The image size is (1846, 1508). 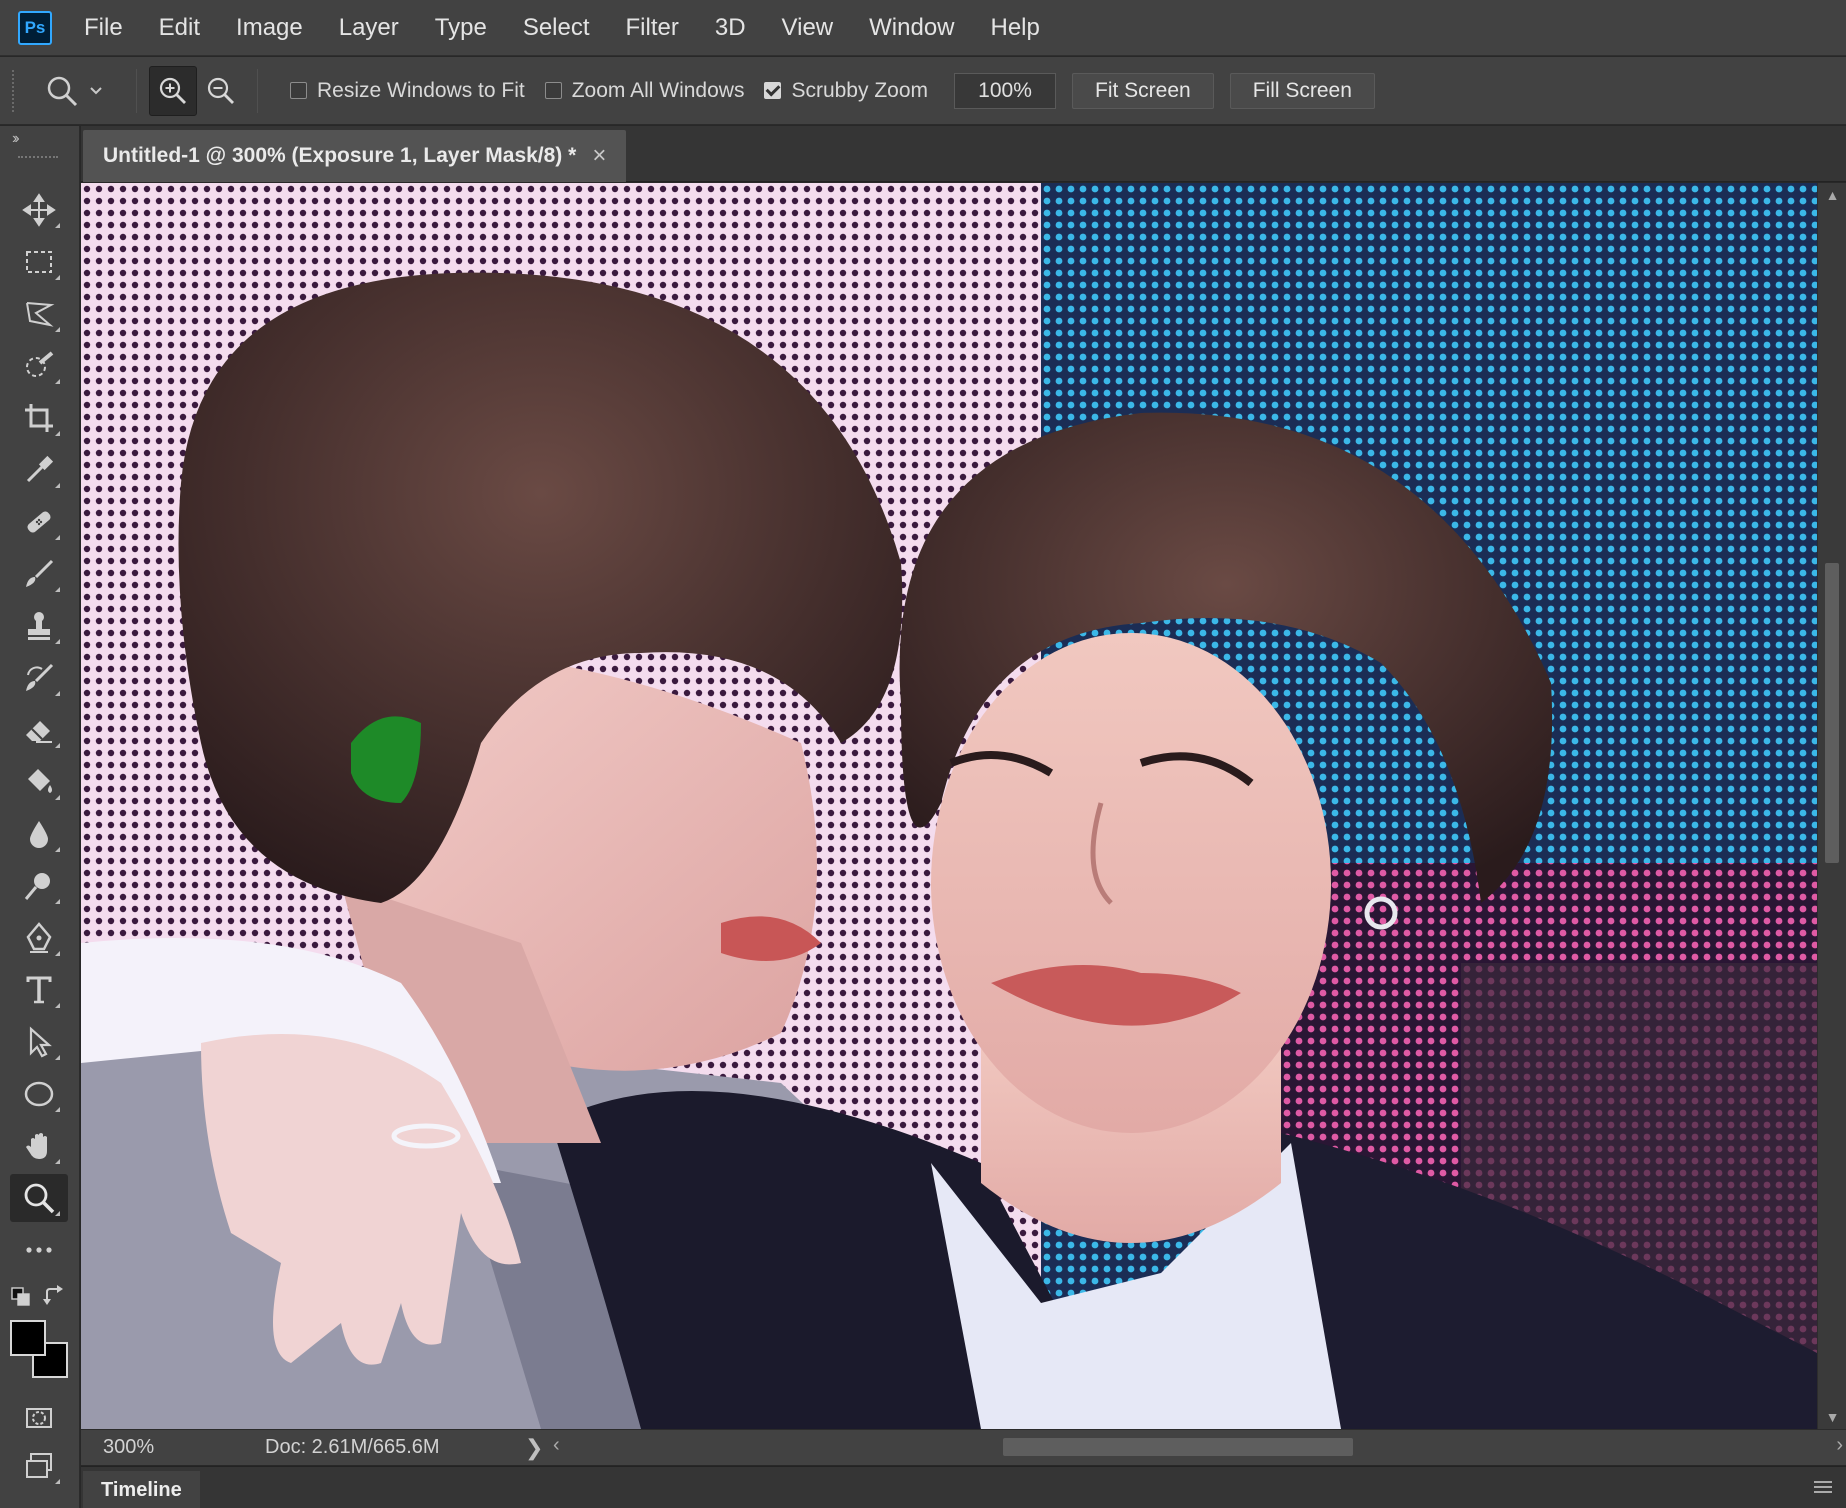 I want to click on brush-tool, so click(x=39, y=574).